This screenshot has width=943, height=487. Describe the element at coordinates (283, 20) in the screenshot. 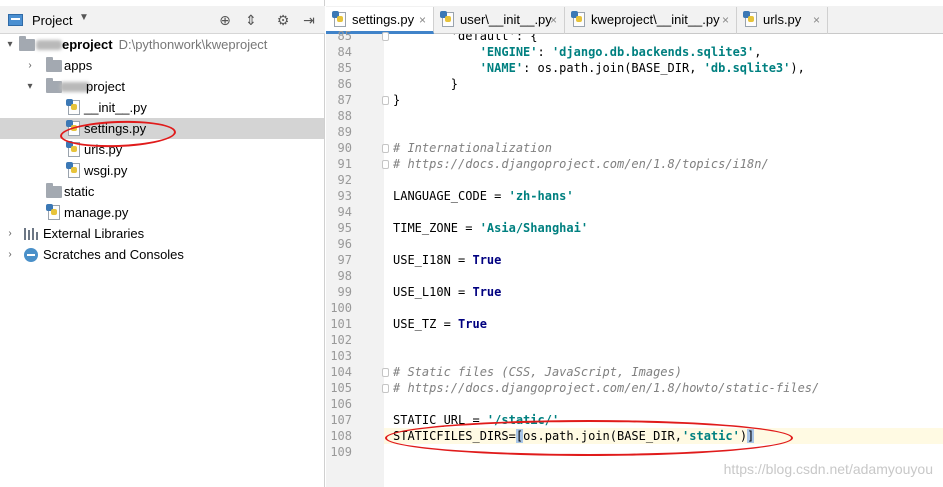

I see `gear-icon: ⚙` at that location.